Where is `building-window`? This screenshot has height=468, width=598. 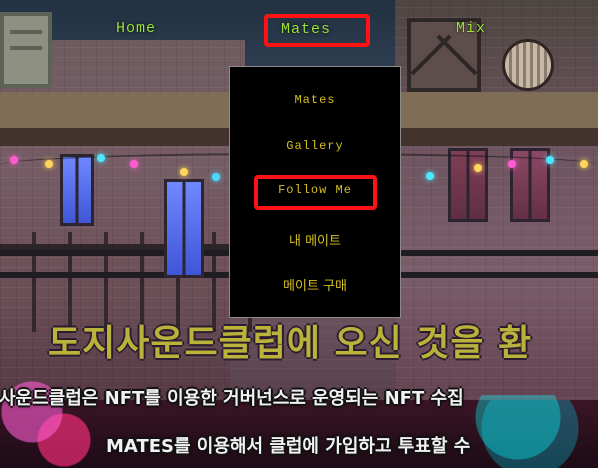 building-window is located at coordinates (184, 228).